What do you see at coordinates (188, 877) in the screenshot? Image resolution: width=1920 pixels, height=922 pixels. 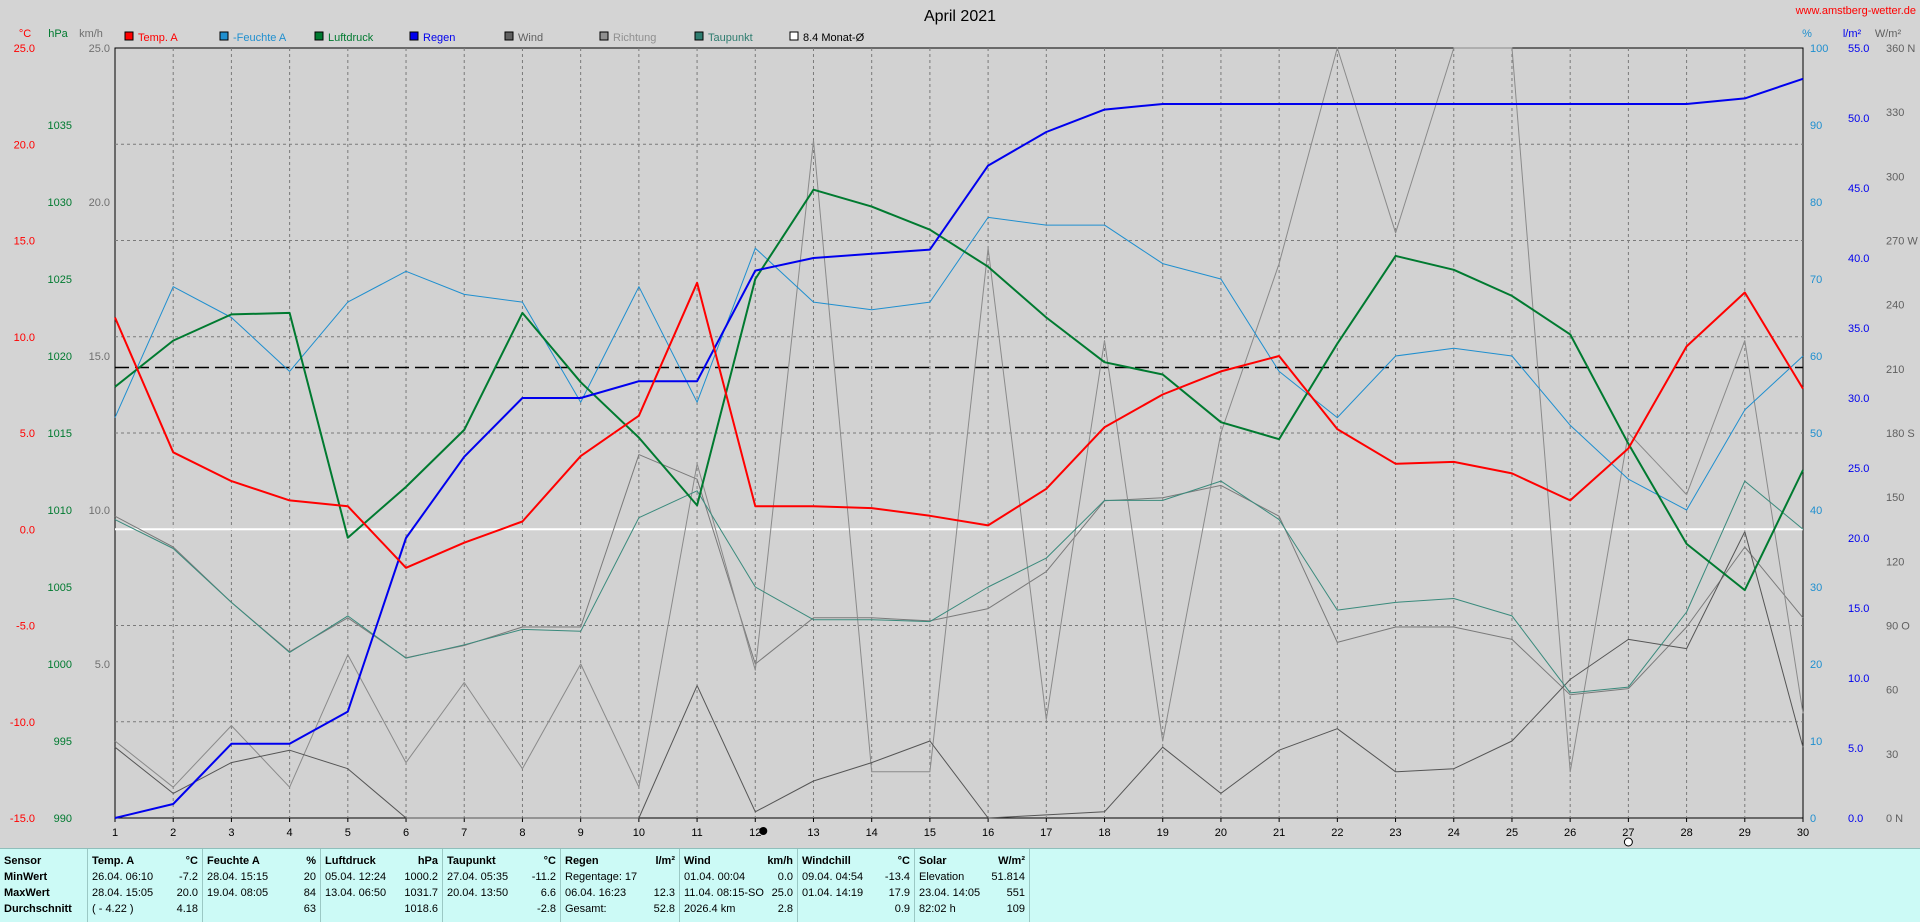 I see `stats-value: -7.2` at bounding box center [188, 877].